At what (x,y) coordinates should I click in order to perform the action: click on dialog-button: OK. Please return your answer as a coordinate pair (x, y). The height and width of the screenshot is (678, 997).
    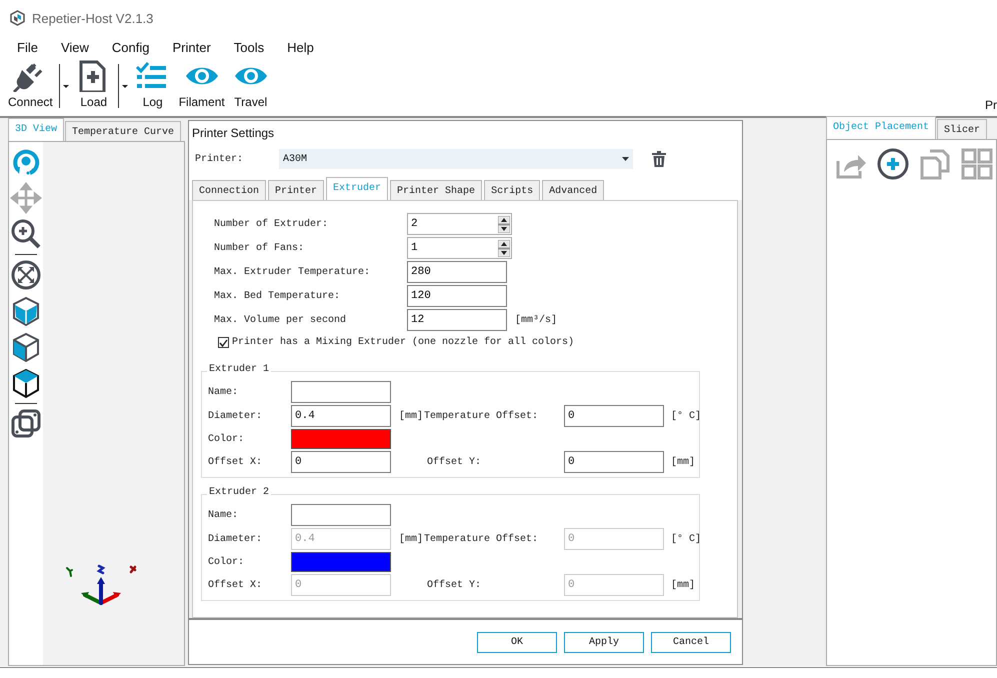
    Looking at the image, I should click on (517, 642).